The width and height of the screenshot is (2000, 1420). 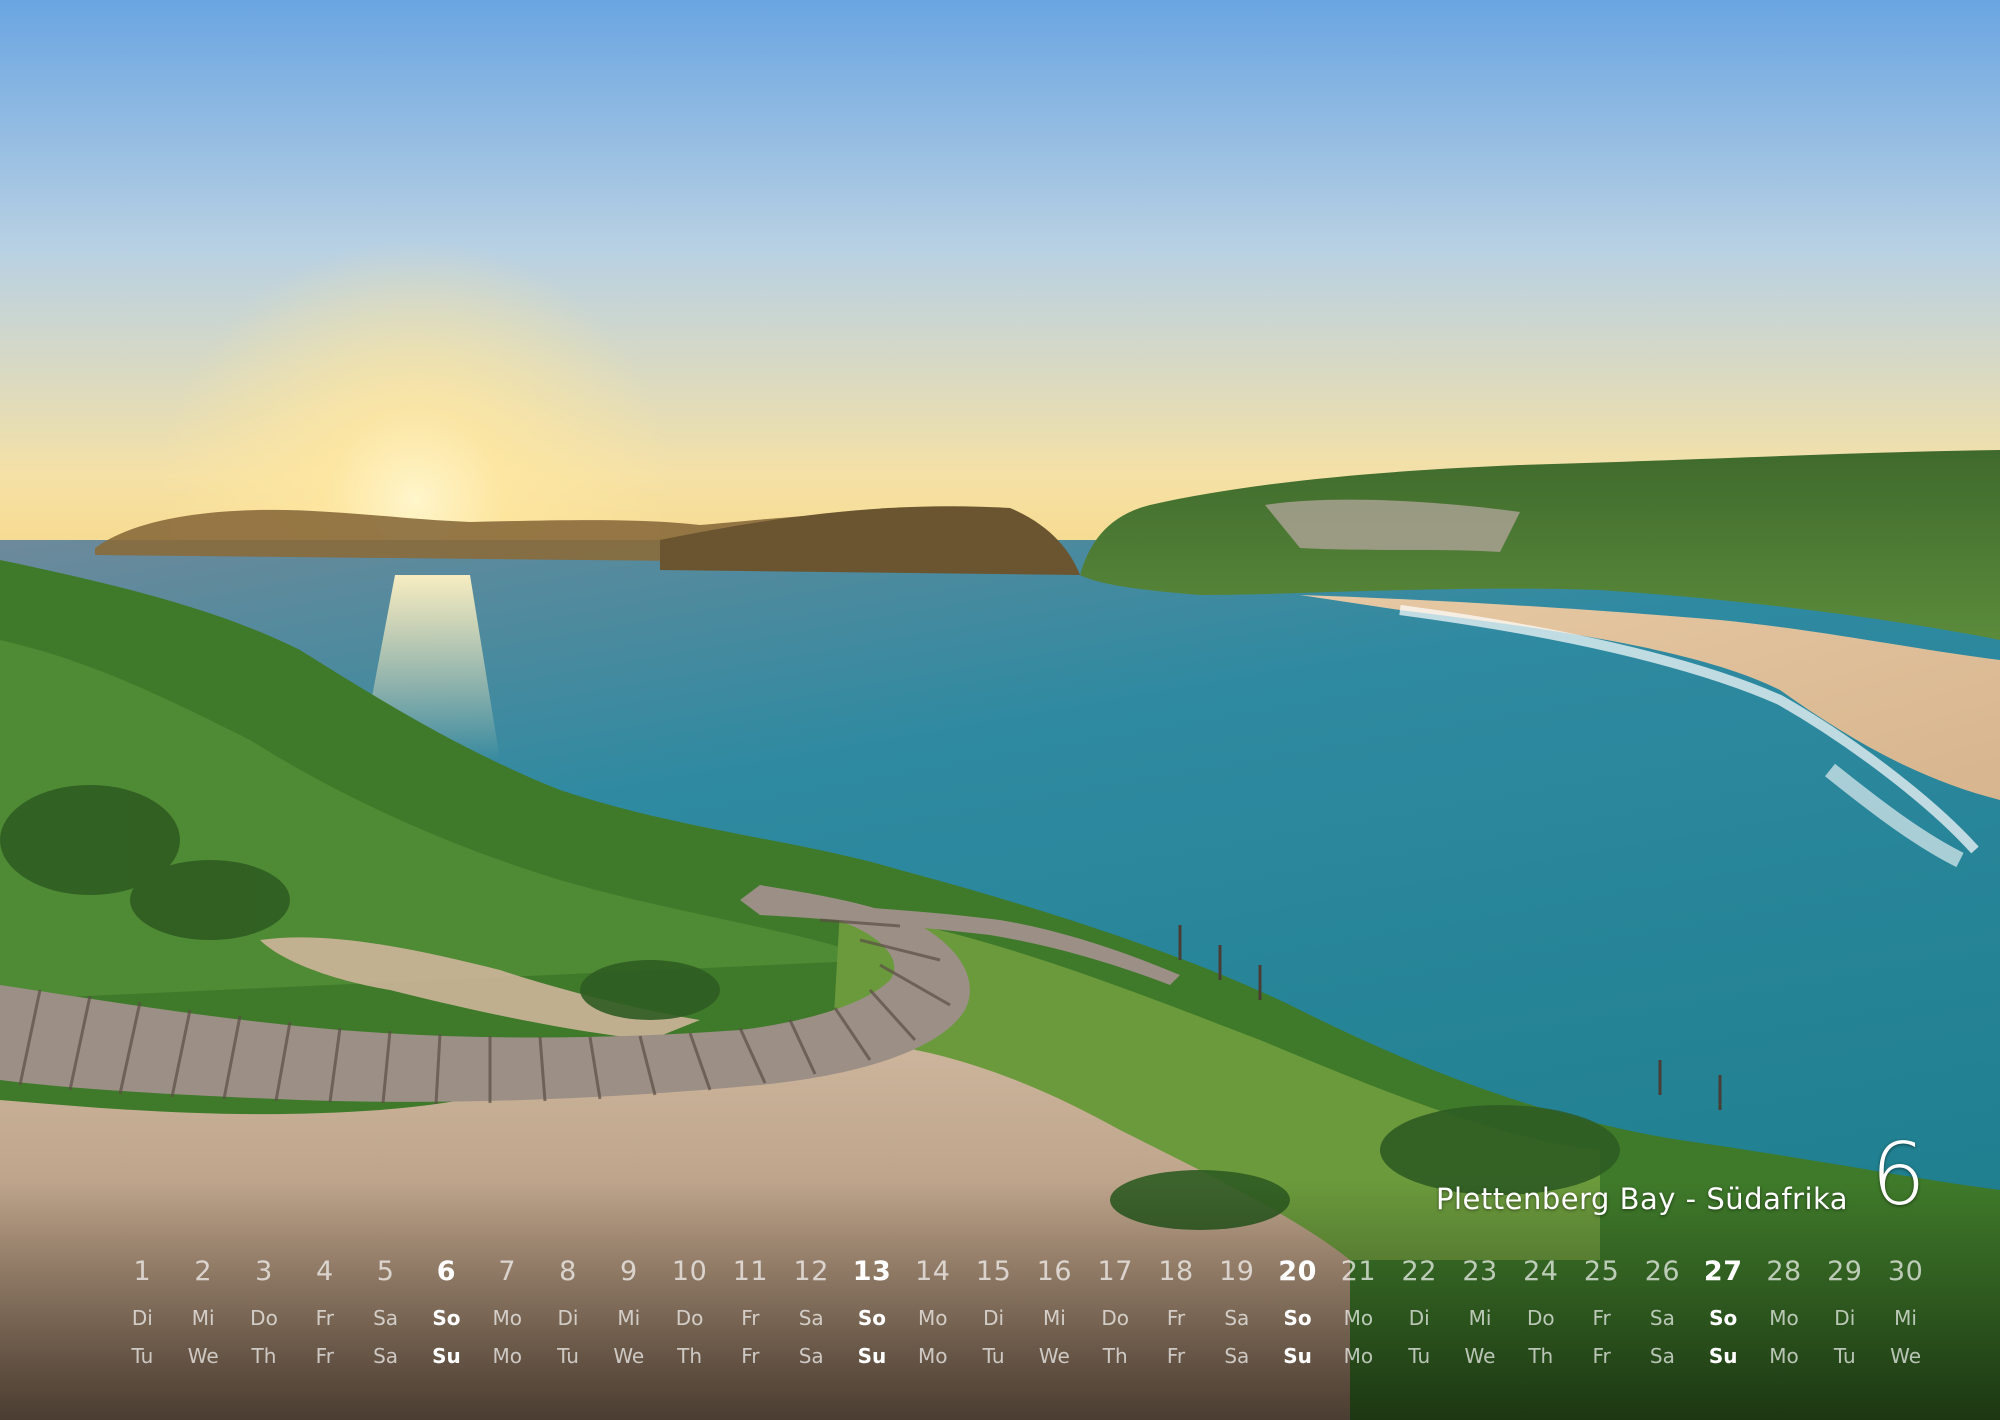 I want to click on day-number: 29, so click(x=1845, y=1271).